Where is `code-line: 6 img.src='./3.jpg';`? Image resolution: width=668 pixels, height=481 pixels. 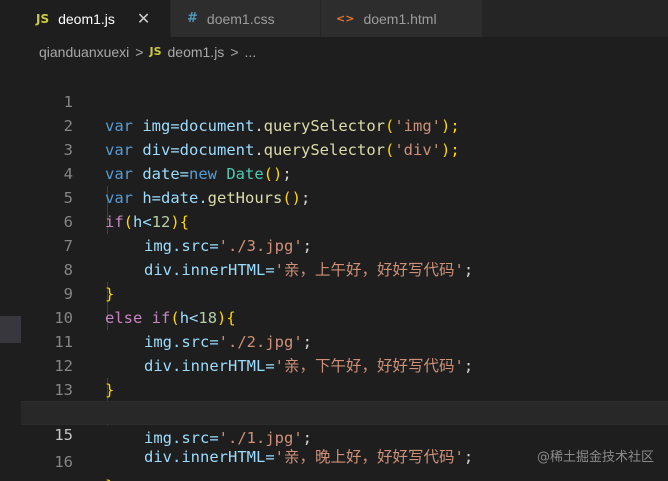
code-line: 6 img.src='./3.jpg'; is located at coordinates (344, 220).